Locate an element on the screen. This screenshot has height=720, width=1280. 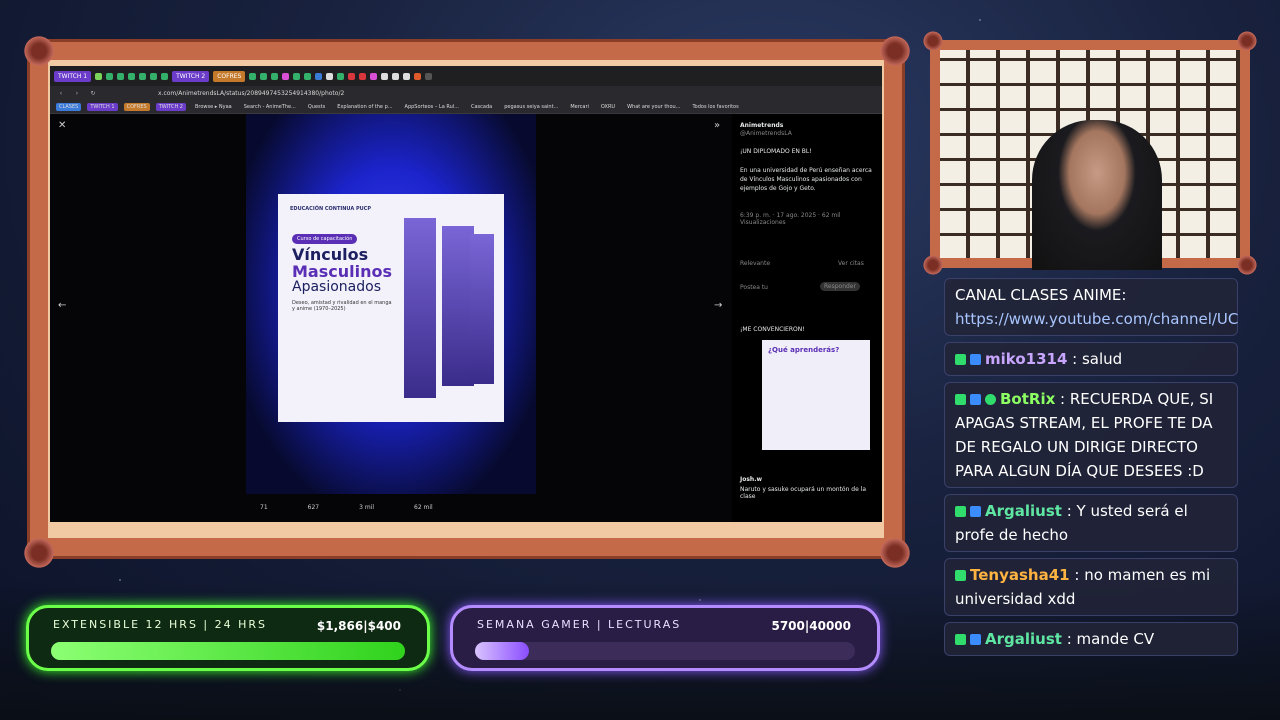
reload-icon: ↻ is located at coordinates (93, 93).